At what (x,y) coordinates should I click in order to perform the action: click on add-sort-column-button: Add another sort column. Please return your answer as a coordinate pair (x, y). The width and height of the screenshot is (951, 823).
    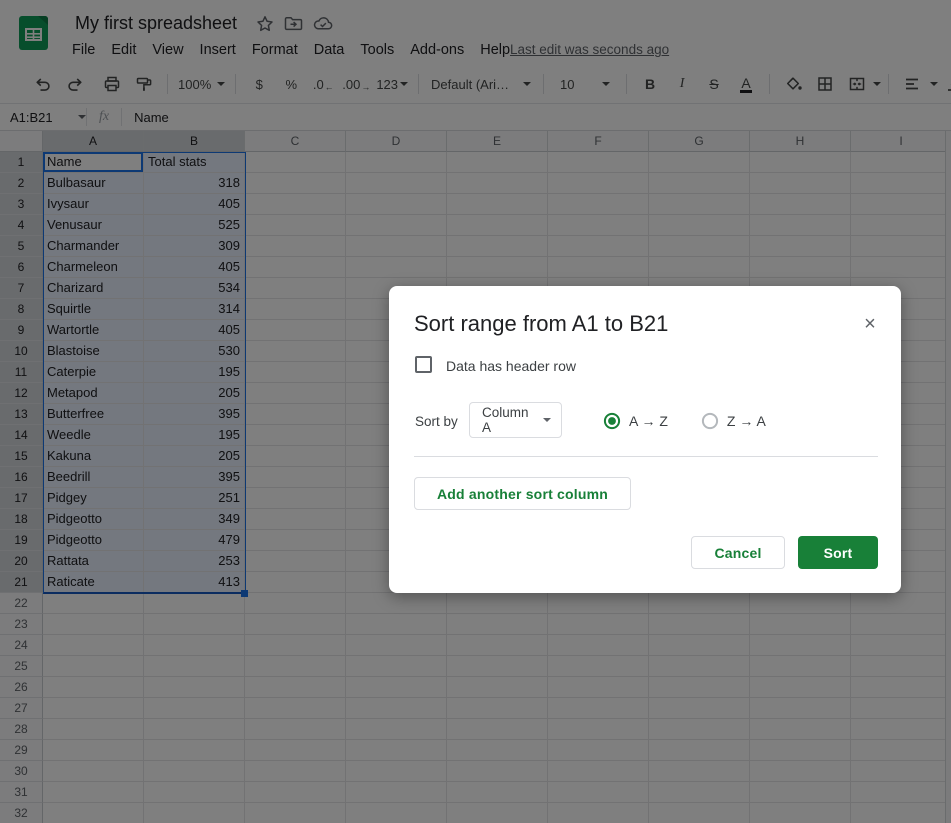
    Looking at the image, I should click on (522, 493).